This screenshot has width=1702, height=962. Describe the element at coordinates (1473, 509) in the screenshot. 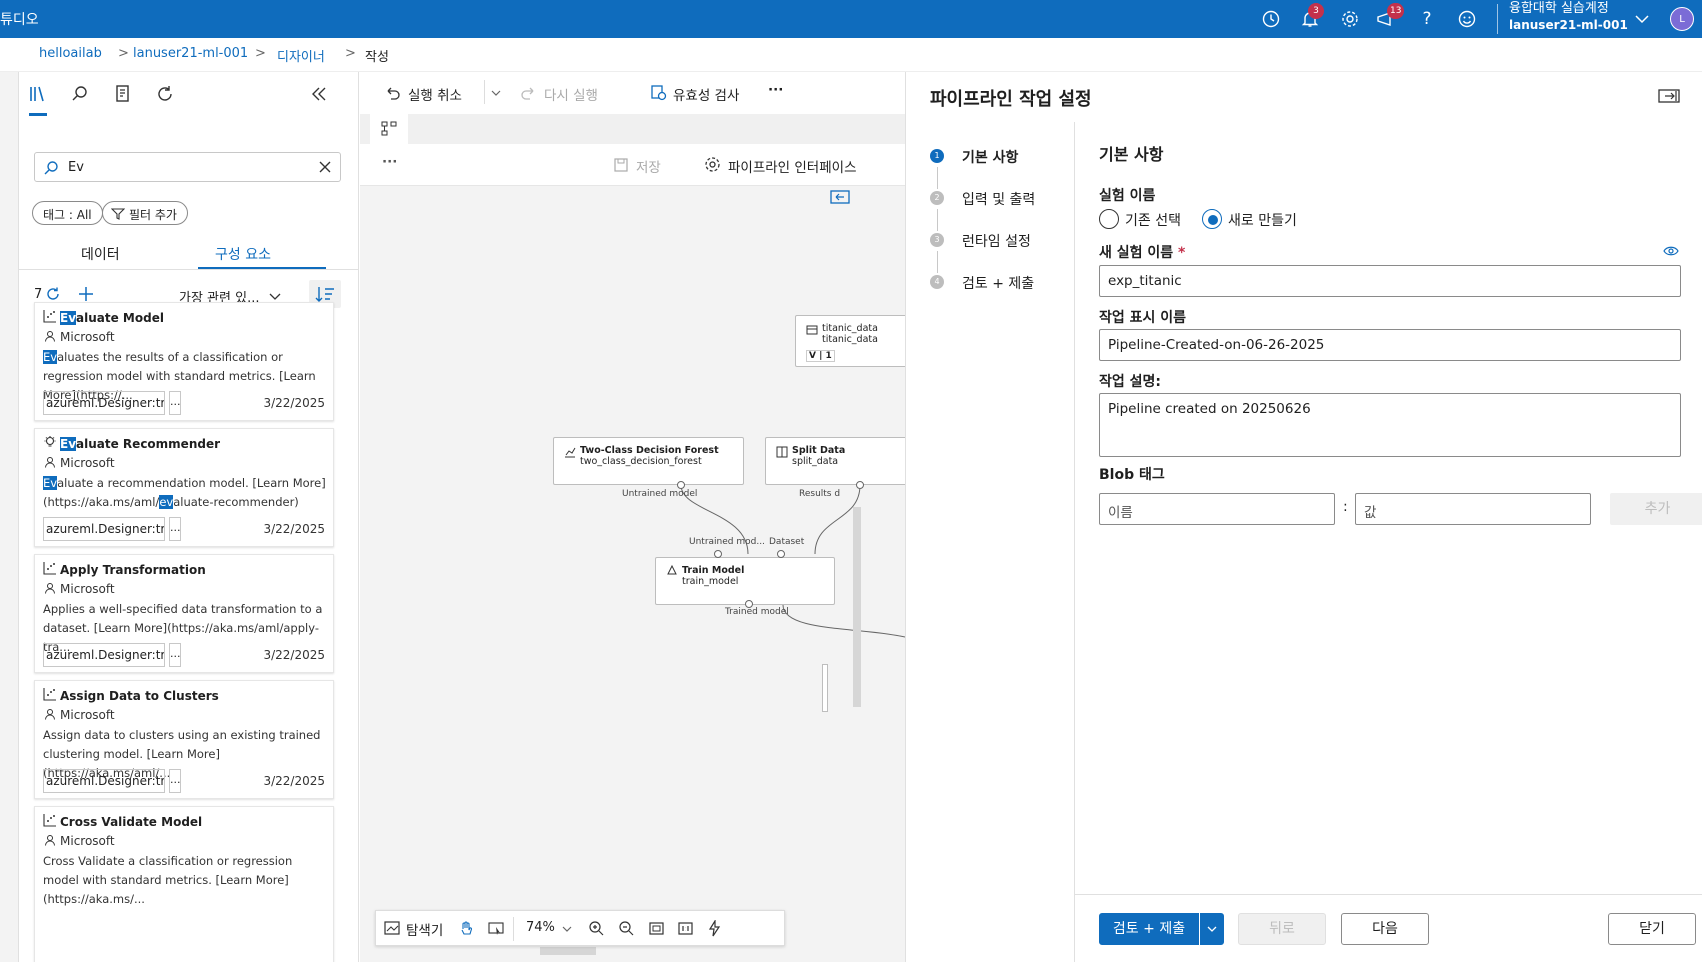

I see `tag-value-input: 값` at that location.